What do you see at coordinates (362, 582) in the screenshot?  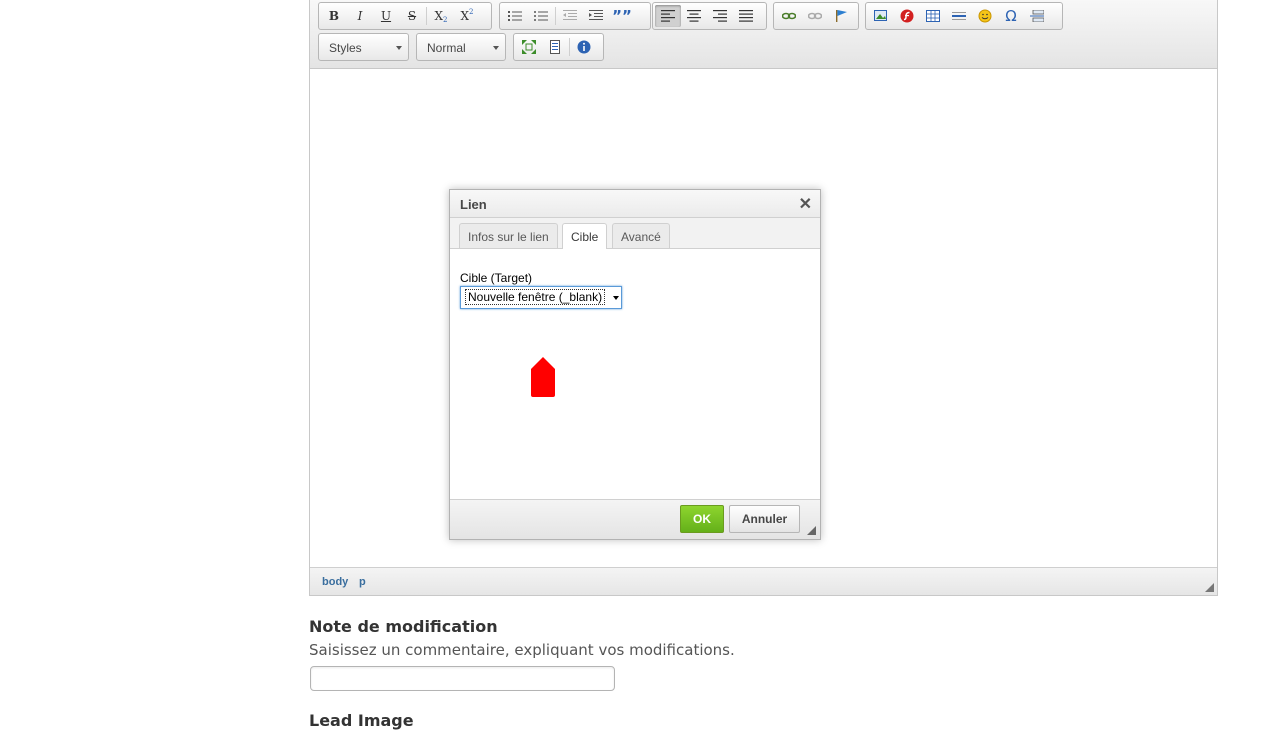 I see `breadcrumb-p: p` at bounding box center [362, 582].